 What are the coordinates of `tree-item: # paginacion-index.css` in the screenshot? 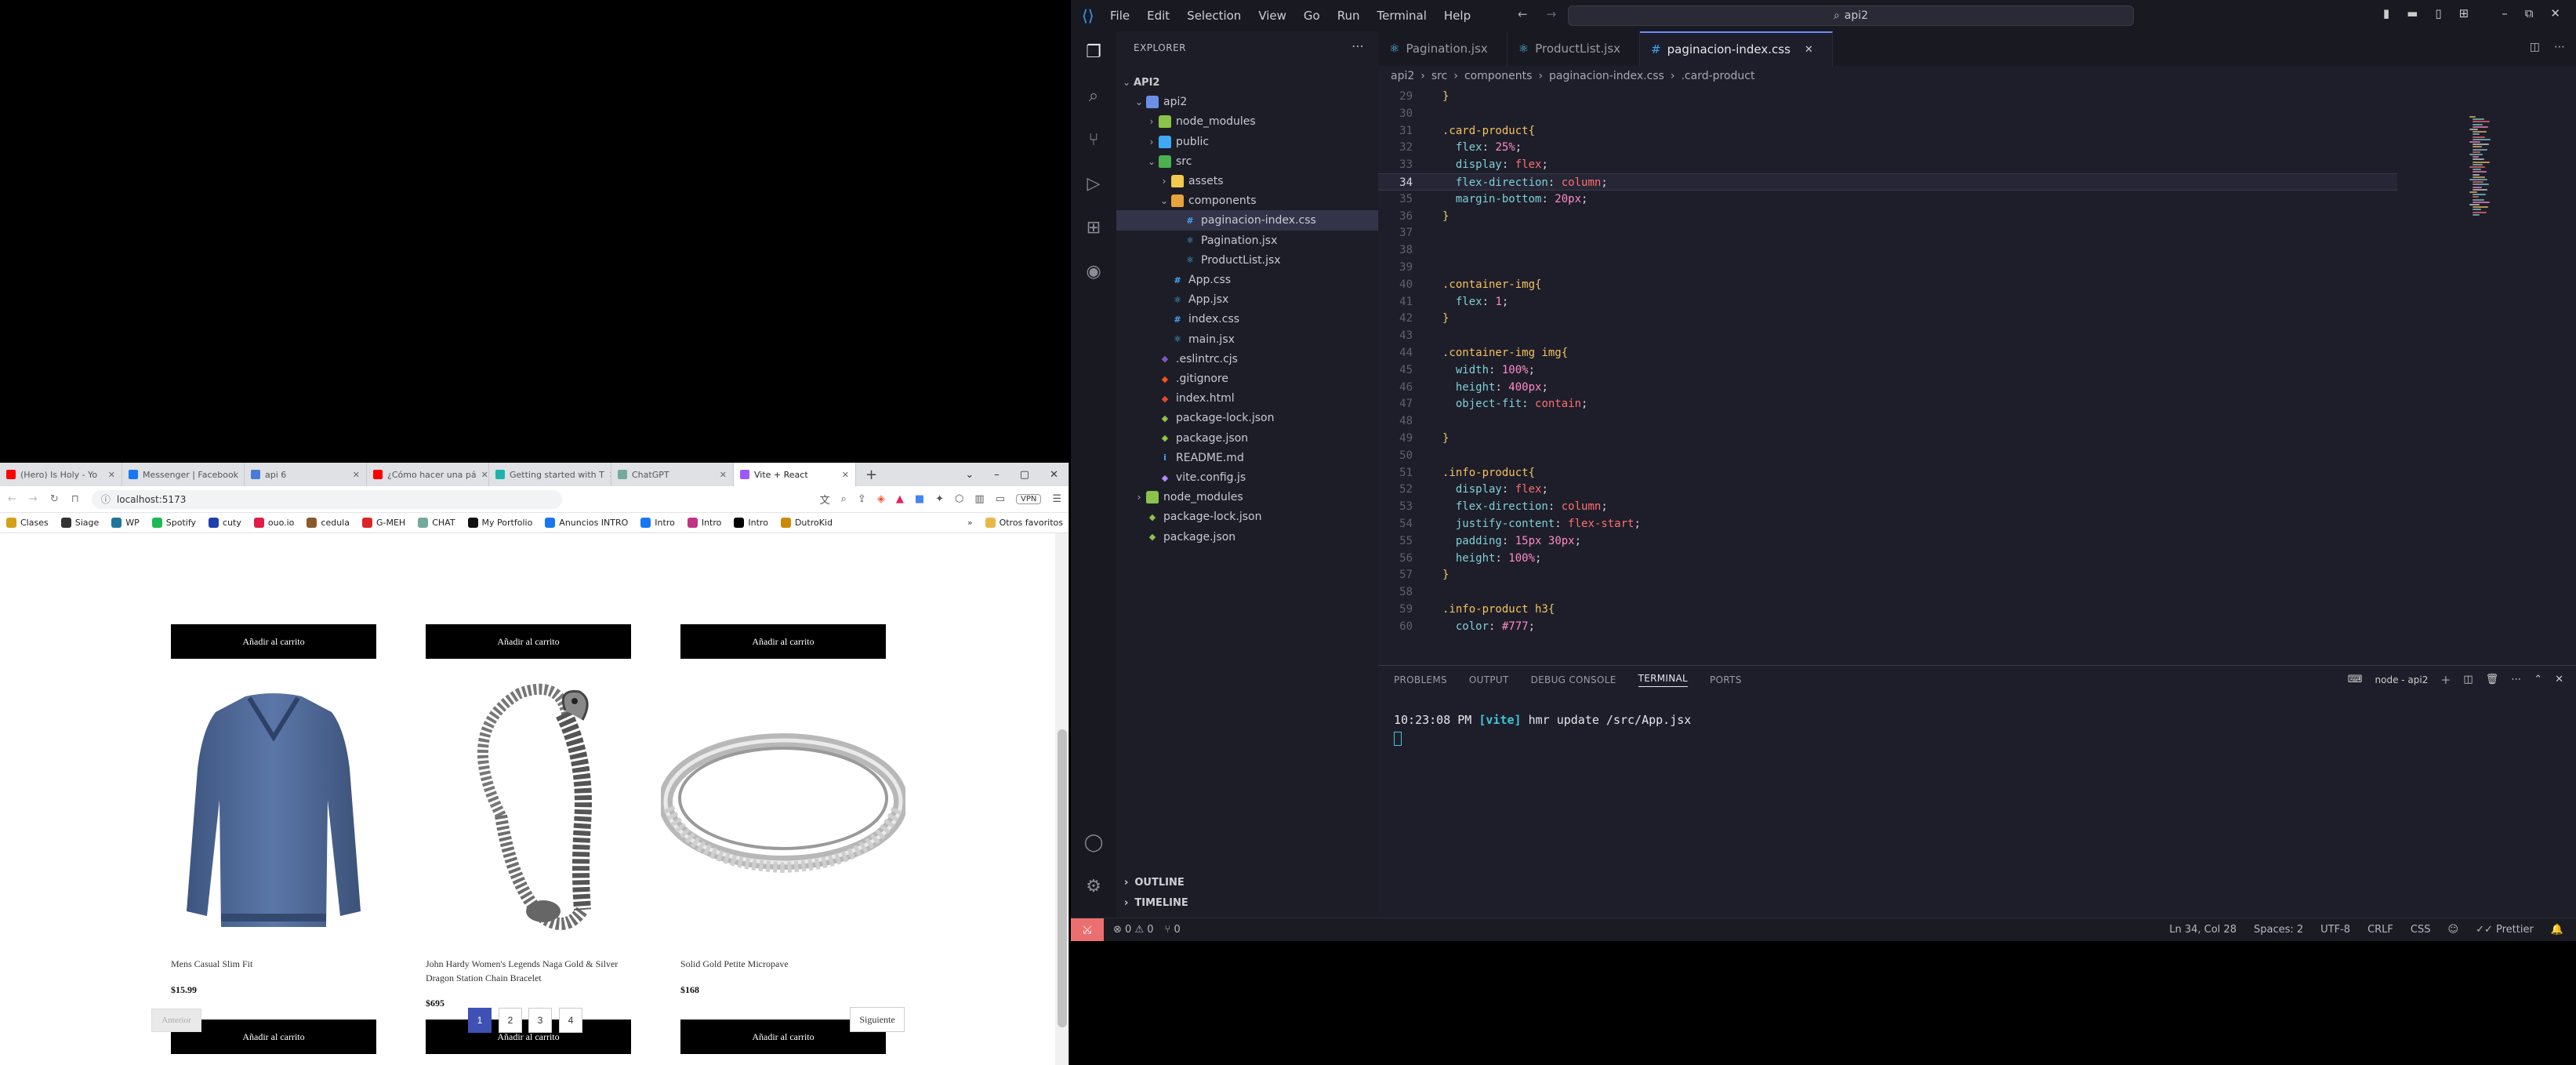 It's located at (1247, 220).